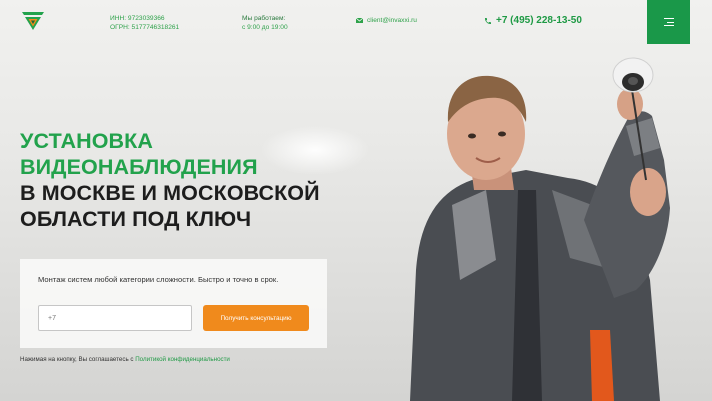 This screenshot has width=712, height=401. I want to click on v-logo-icon, so click(33, 21).